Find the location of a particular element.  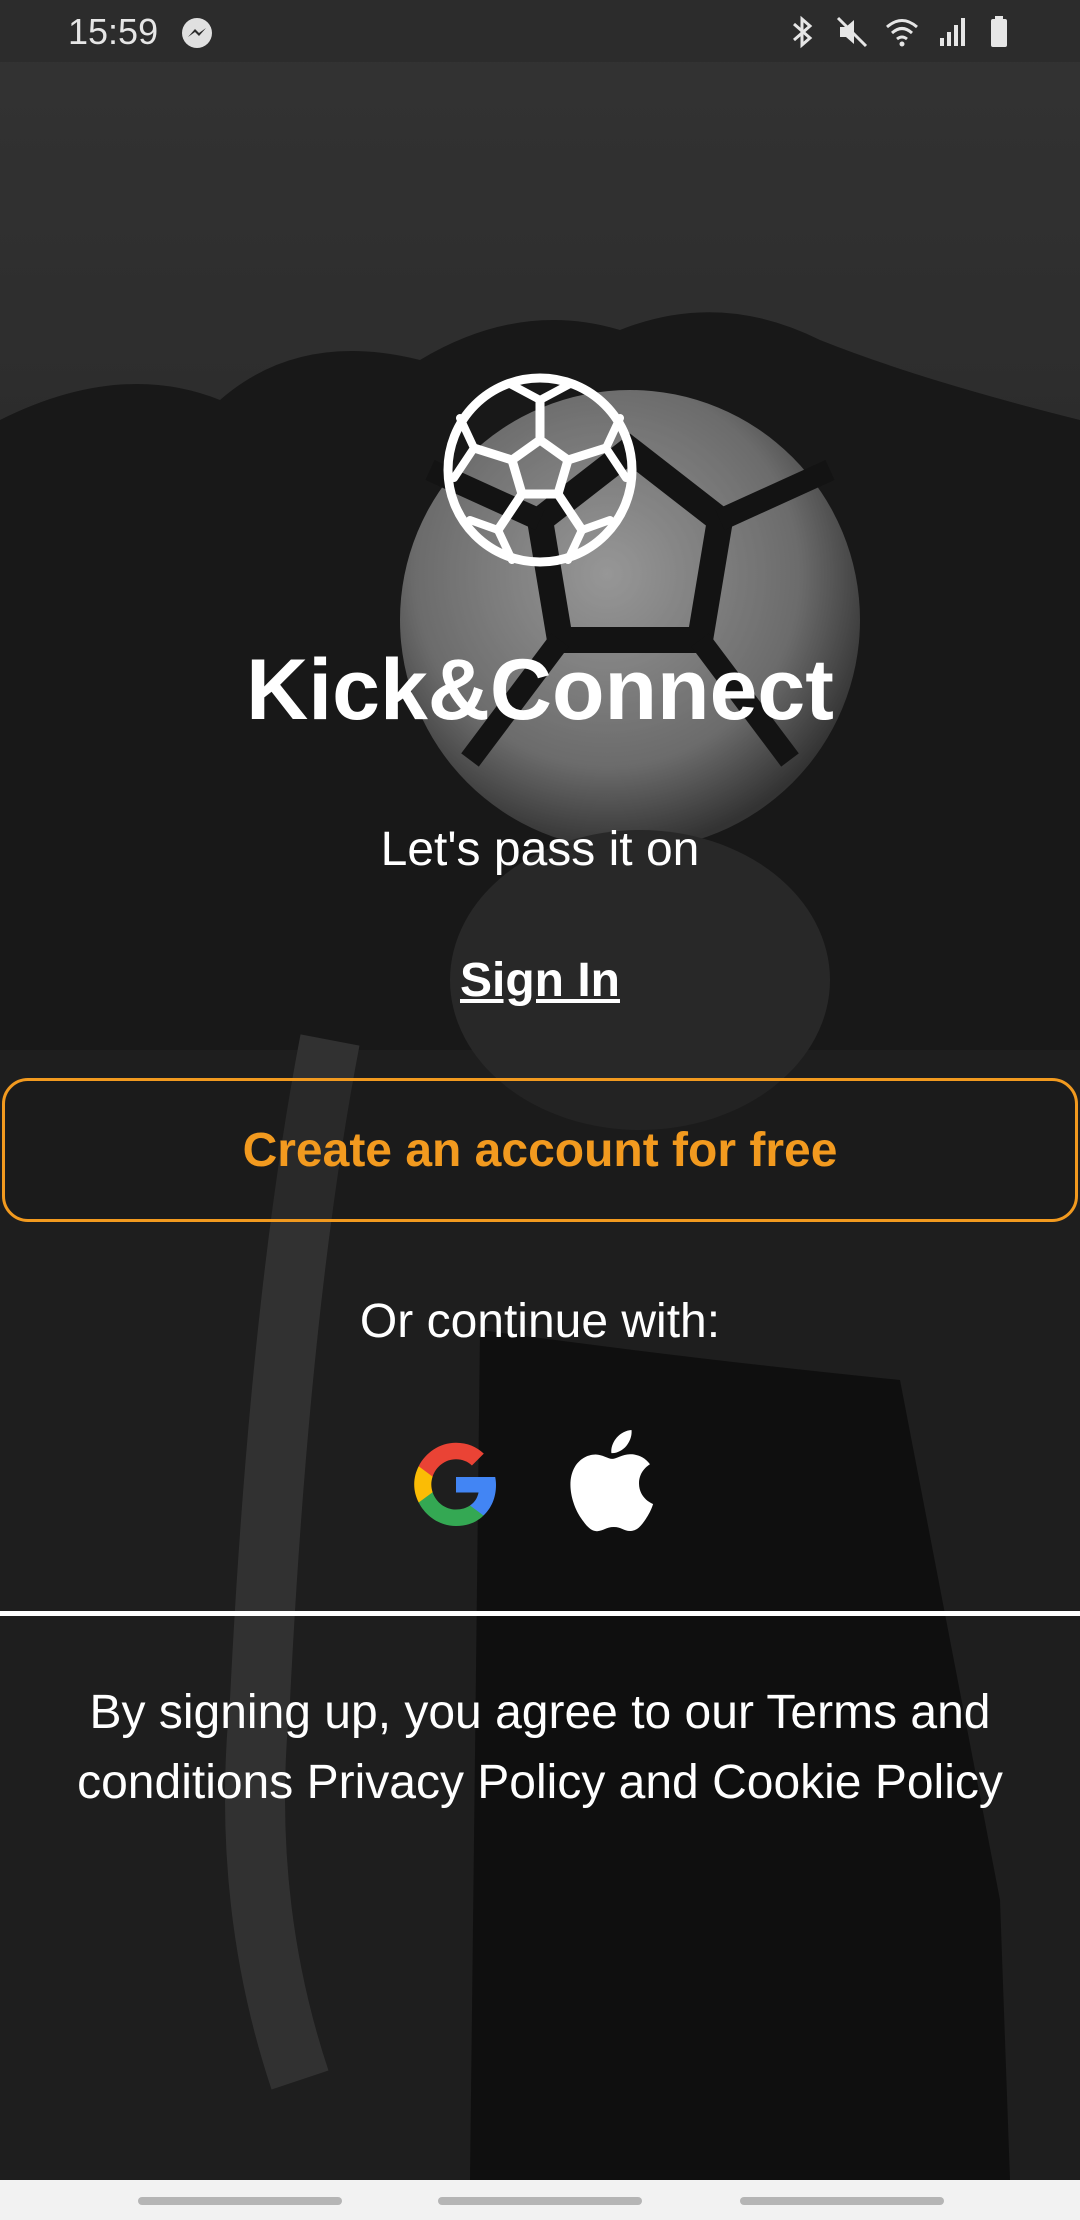

google-icon is located at coordinates (456, 1484).